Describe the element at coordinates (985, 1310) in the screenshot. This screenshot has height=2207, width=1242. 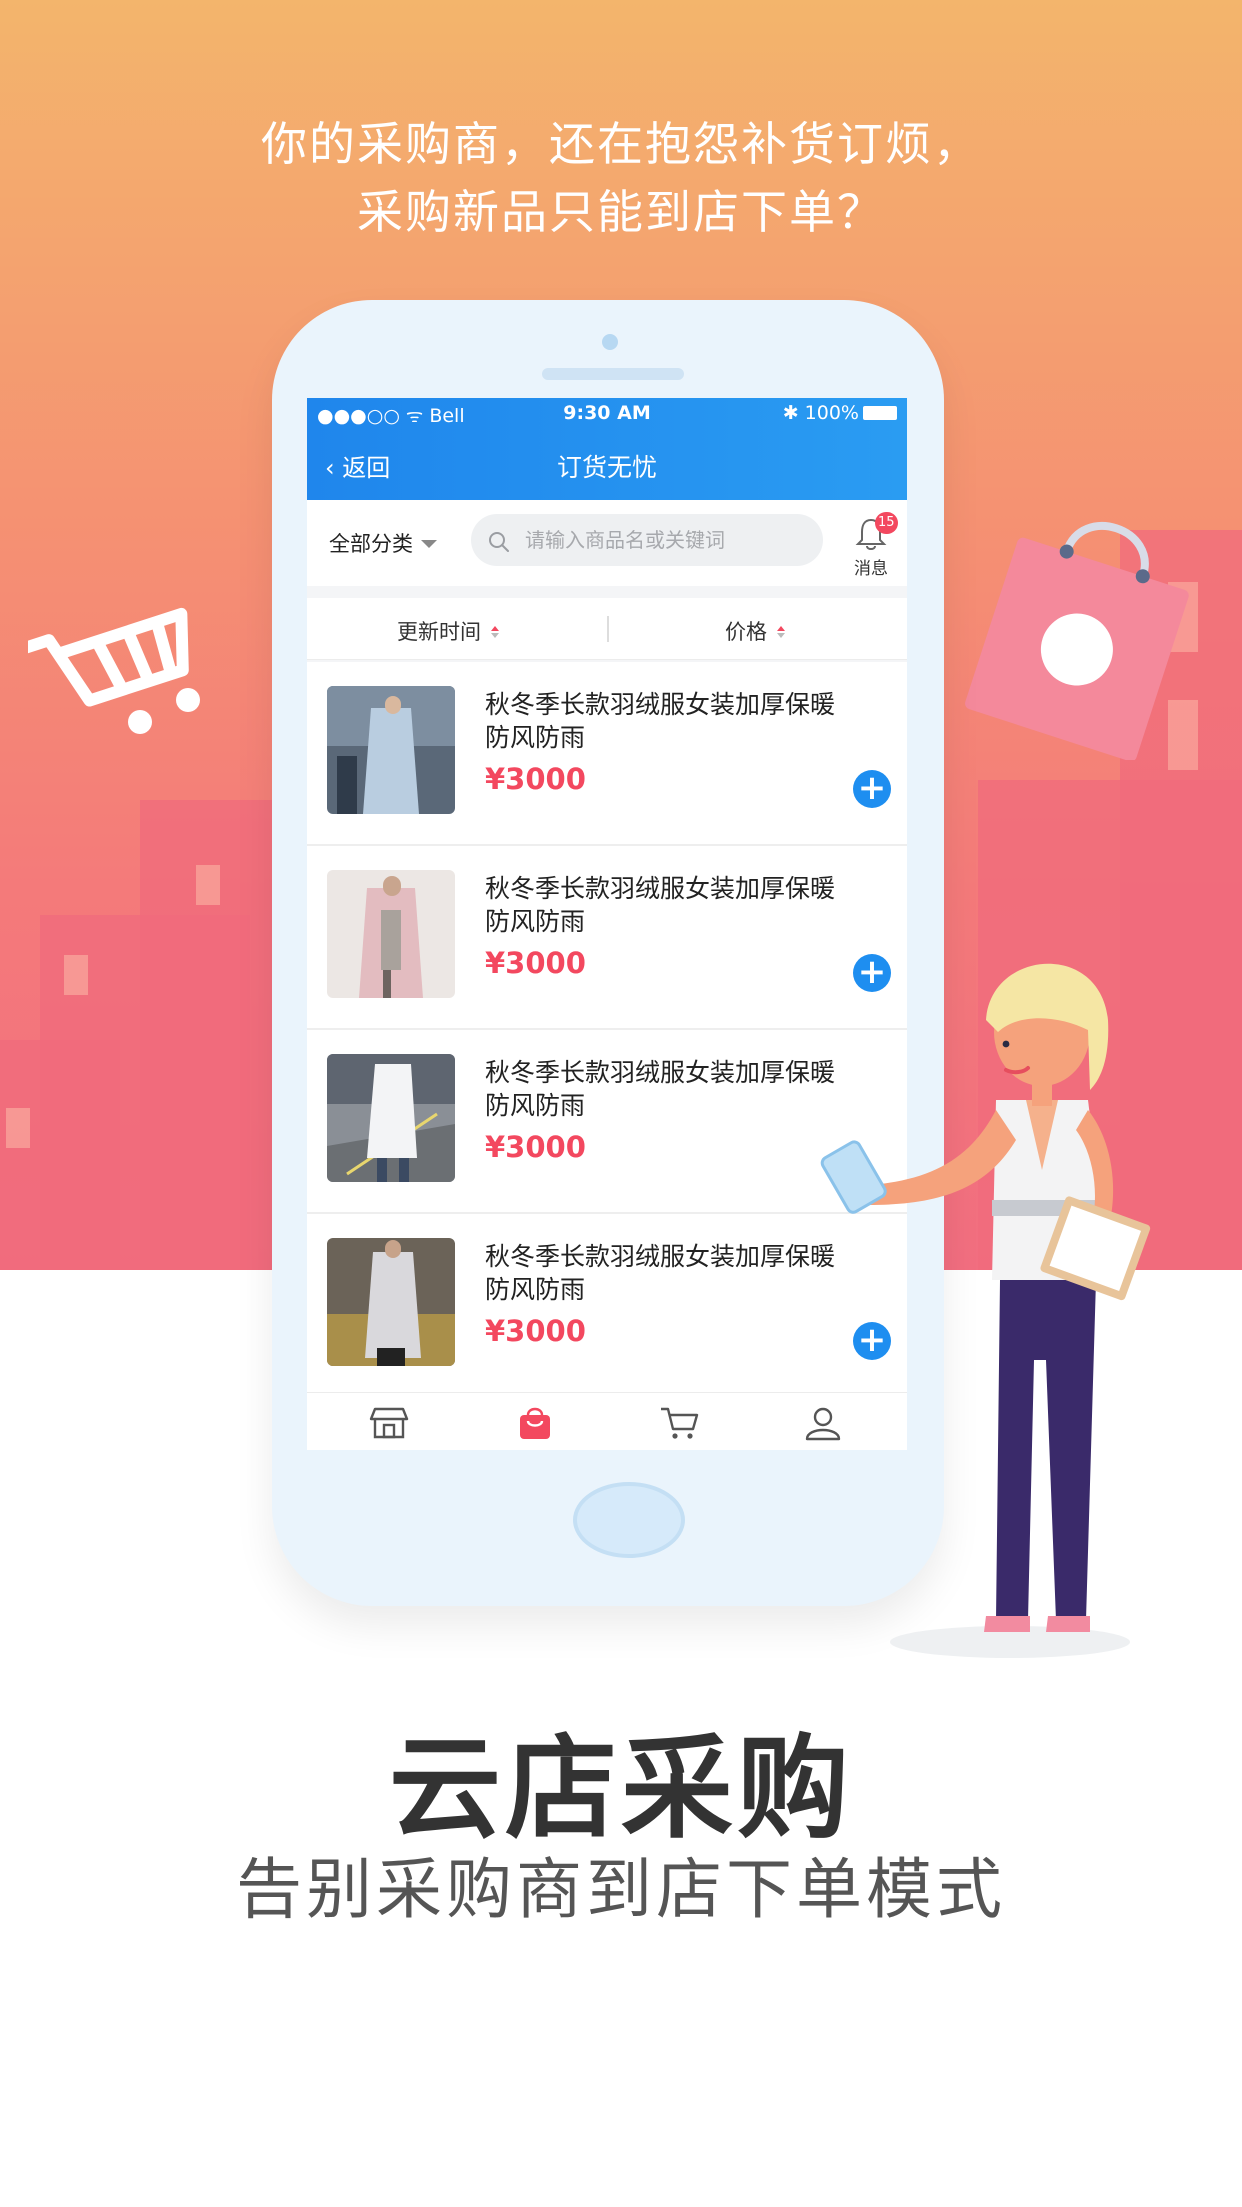
I see `businesswoman-illustration` at that location.